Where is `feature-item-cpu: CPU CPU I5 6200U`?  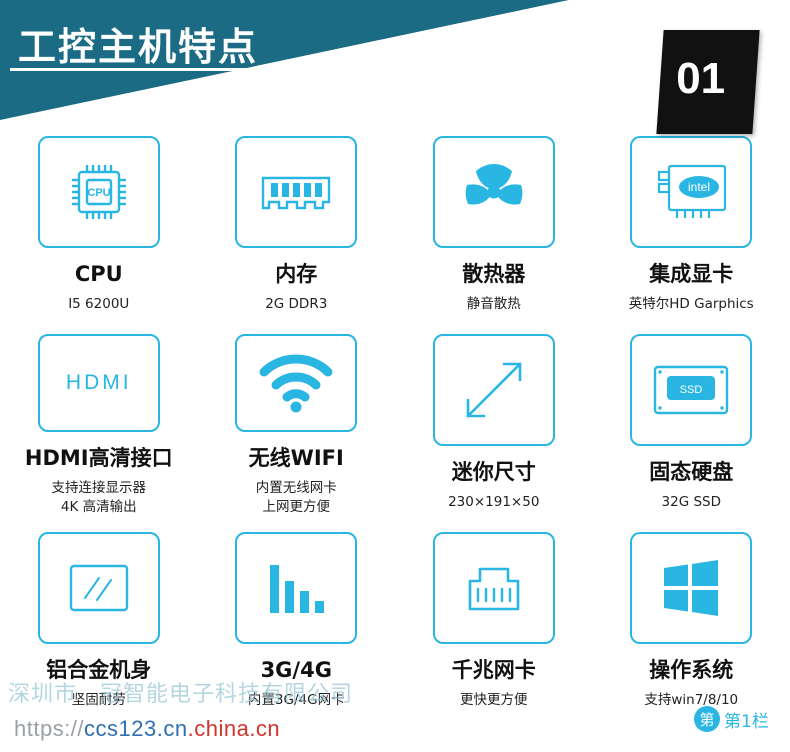 feature-item-cpu: CPU CPU I5 6200U is located at coordinates (99, 221).